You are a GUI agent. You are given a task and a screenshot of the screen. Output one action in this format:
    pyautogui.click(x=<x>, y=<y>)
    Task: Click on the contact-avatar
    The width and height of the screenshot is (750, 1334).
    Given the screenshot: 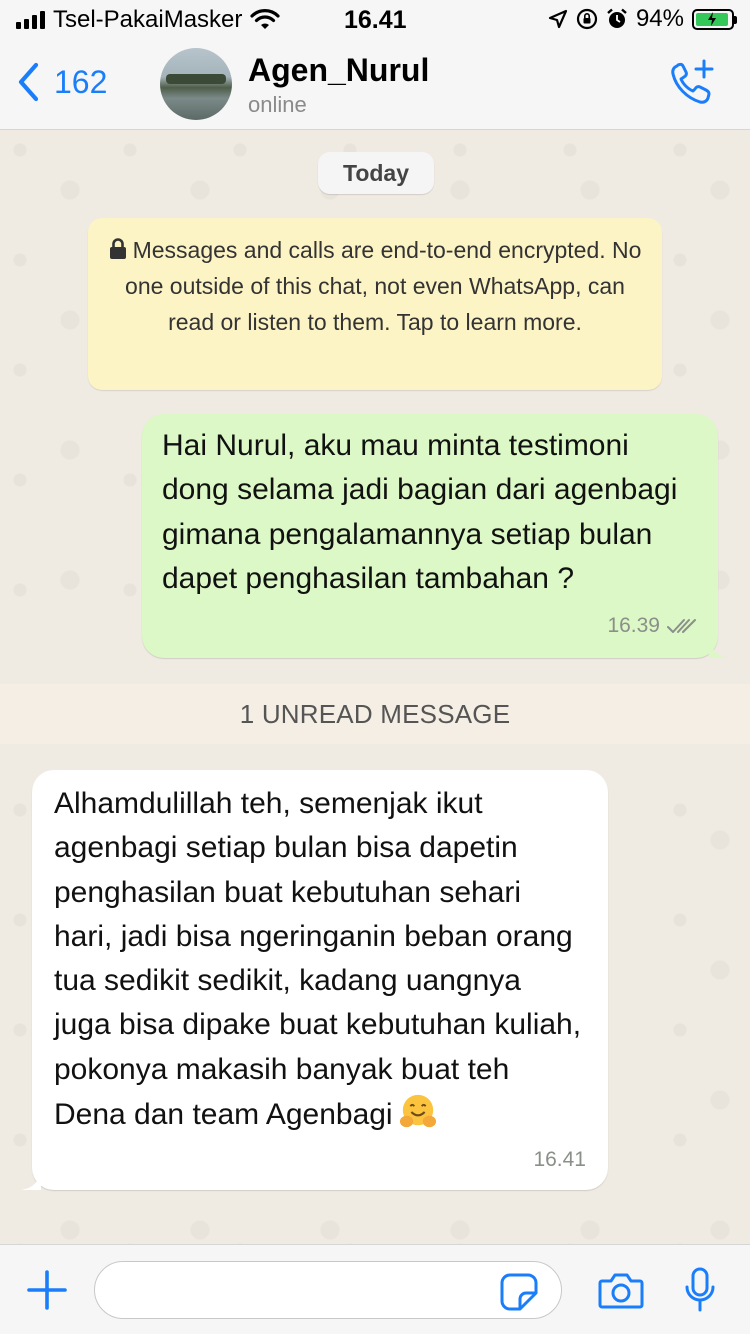 What is the action you would take?
    pyautogui.click(x=196, y=84)
    